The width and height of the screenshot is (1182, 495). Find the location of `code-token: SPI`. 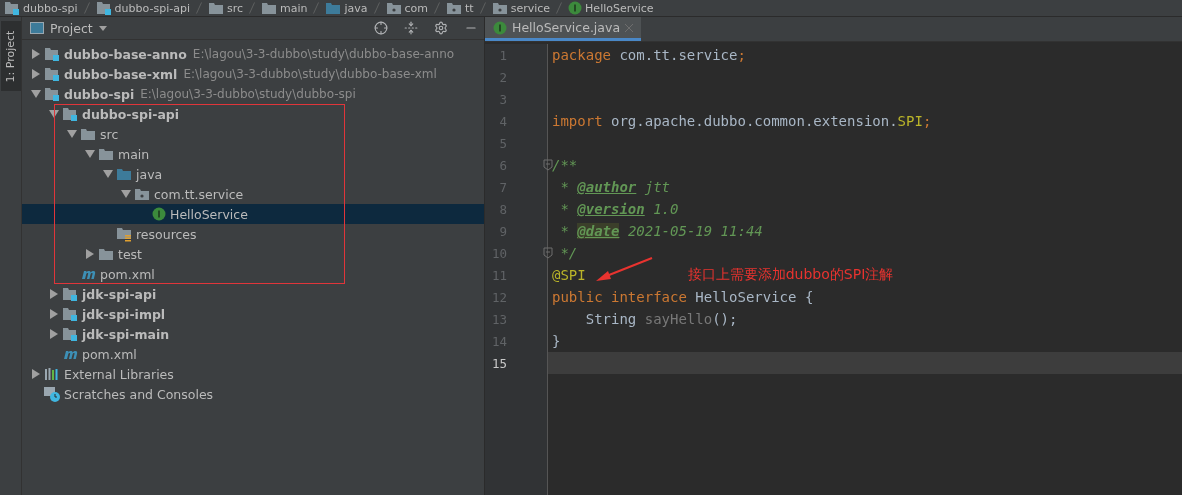

code-token: SPI is located at coordinates (910, 121).